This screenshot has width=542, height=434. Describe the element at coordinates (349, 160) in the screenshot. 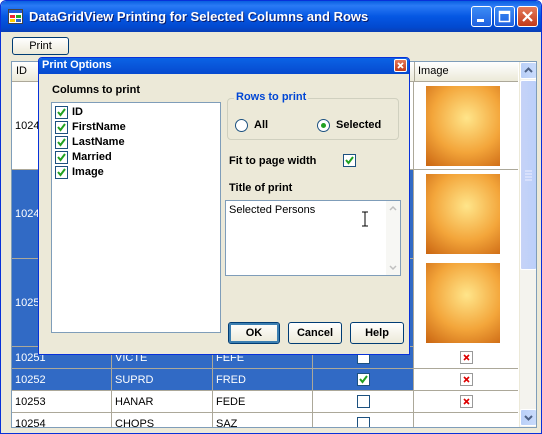

I see `fit-checkbox` at that location.